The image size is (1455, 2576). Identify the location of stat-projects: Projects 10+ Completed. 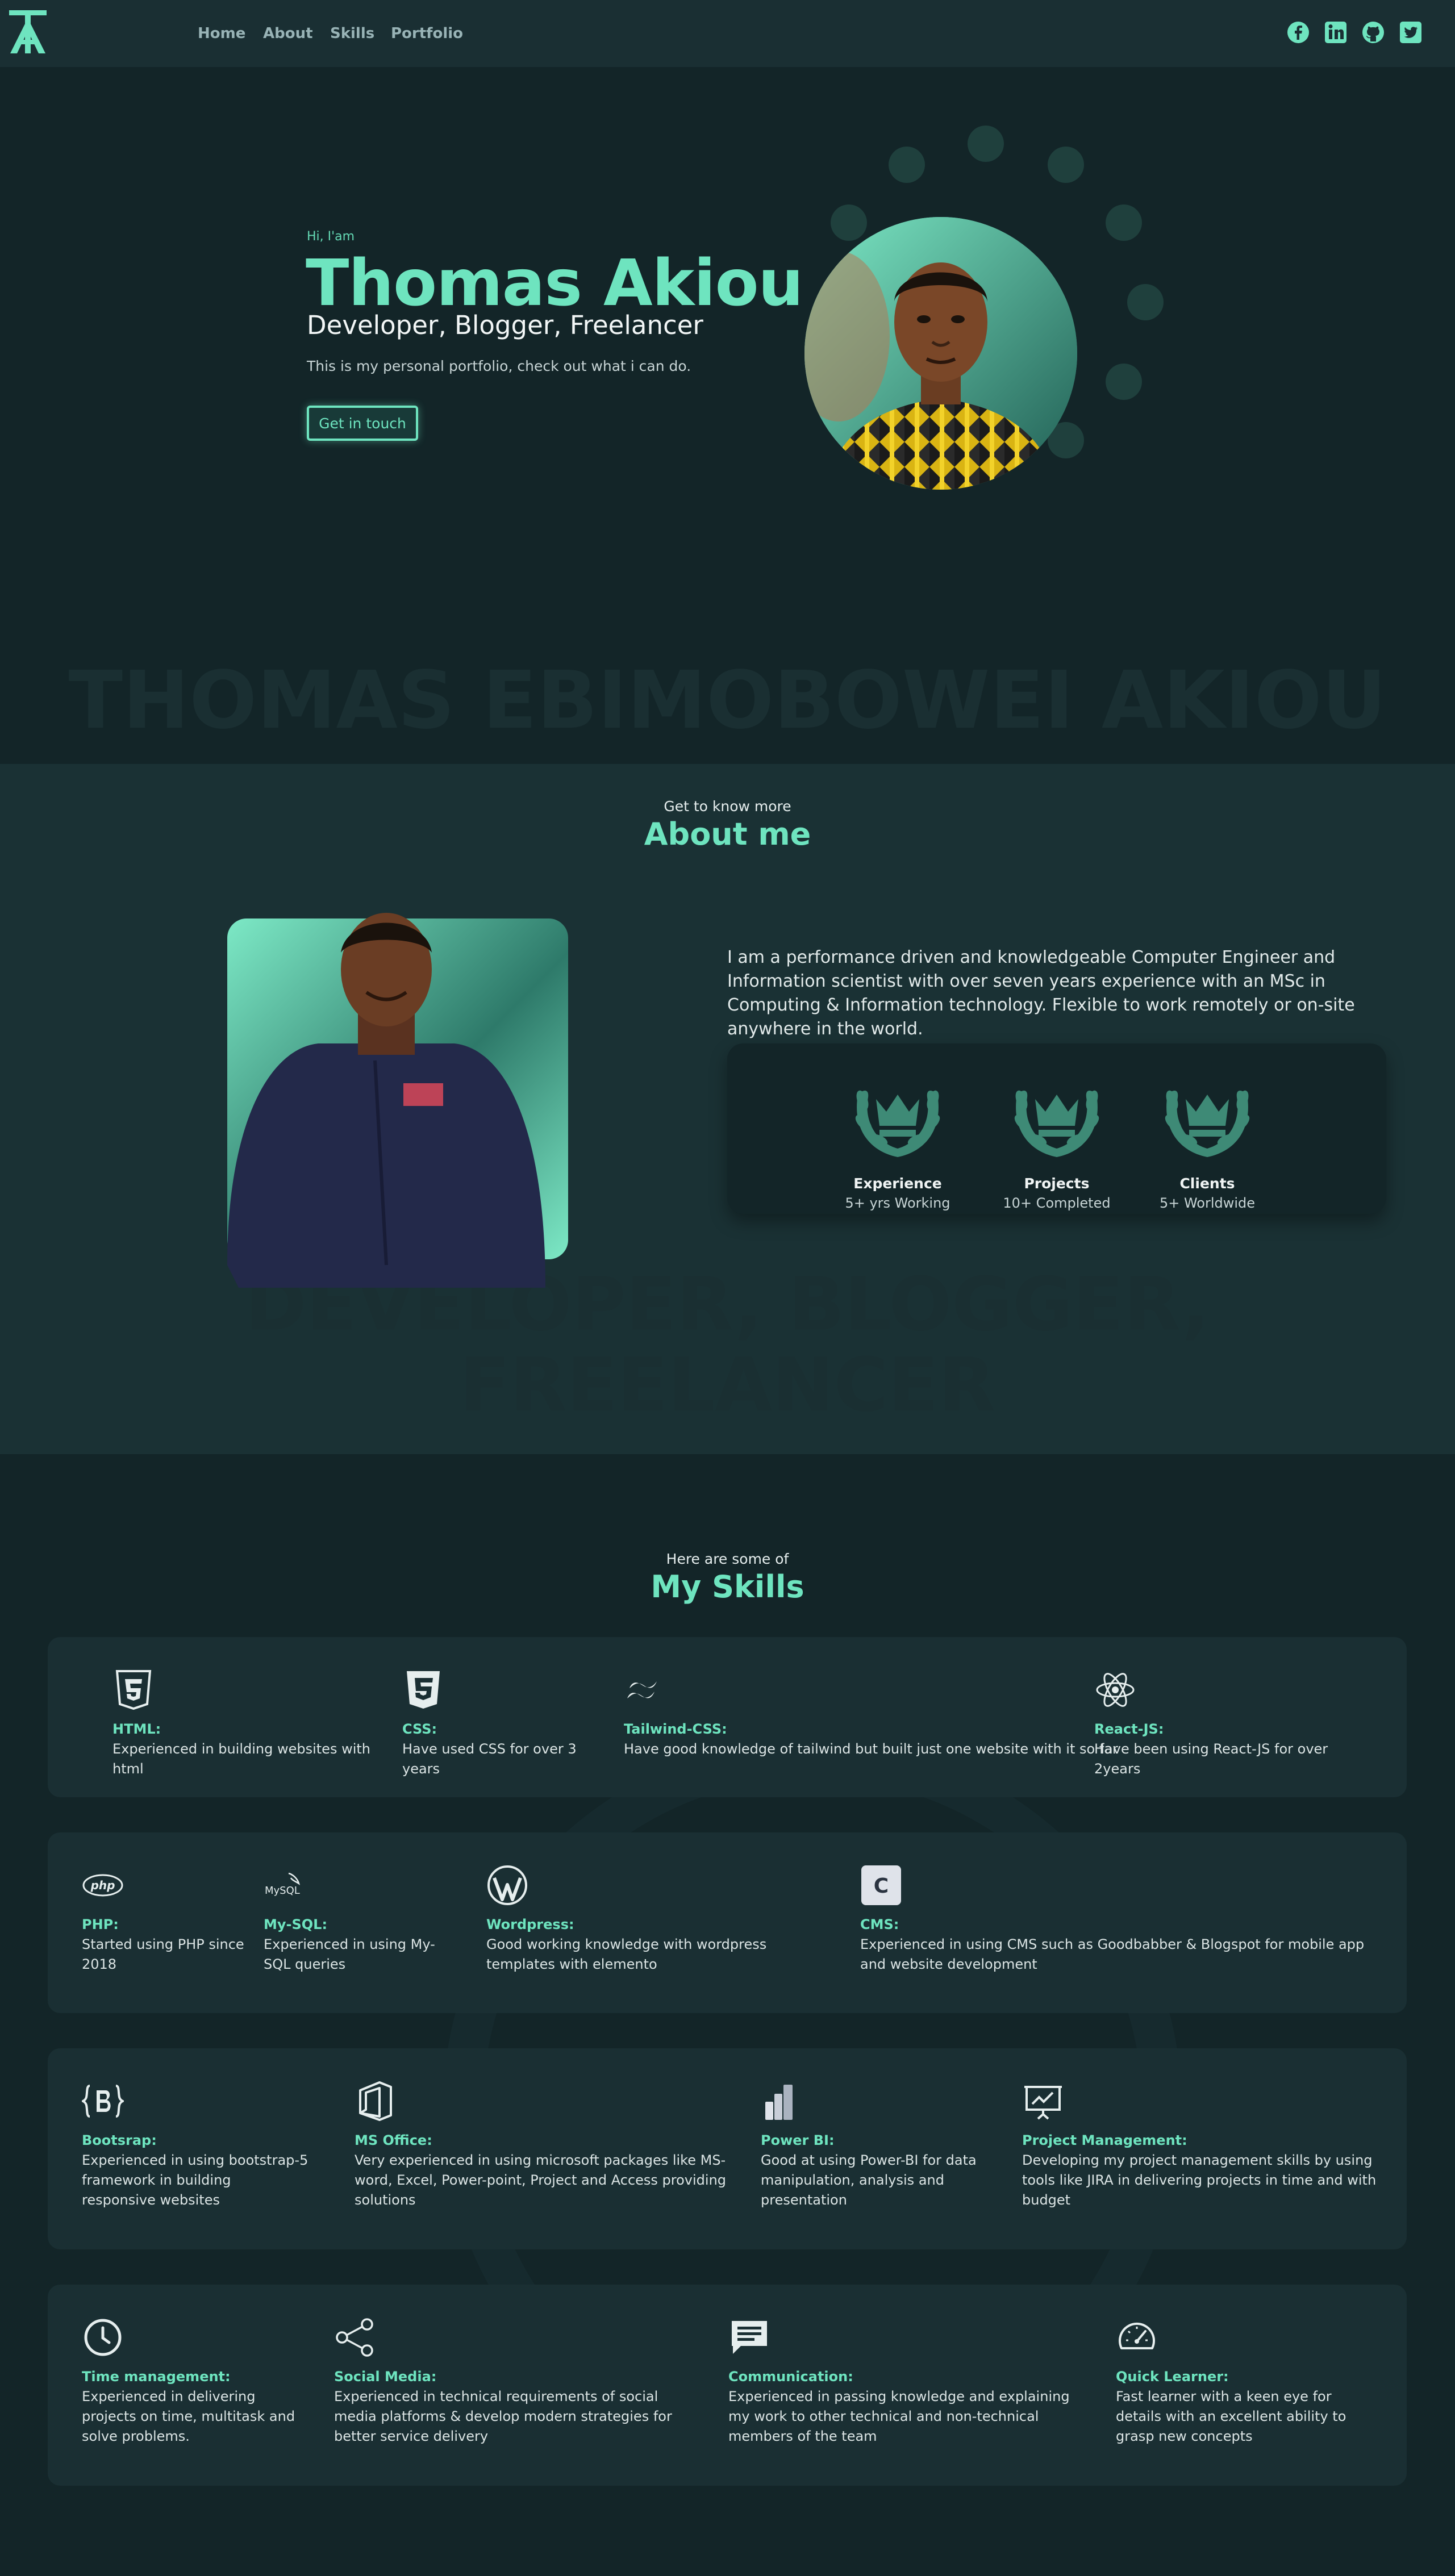
(1057, 1138).